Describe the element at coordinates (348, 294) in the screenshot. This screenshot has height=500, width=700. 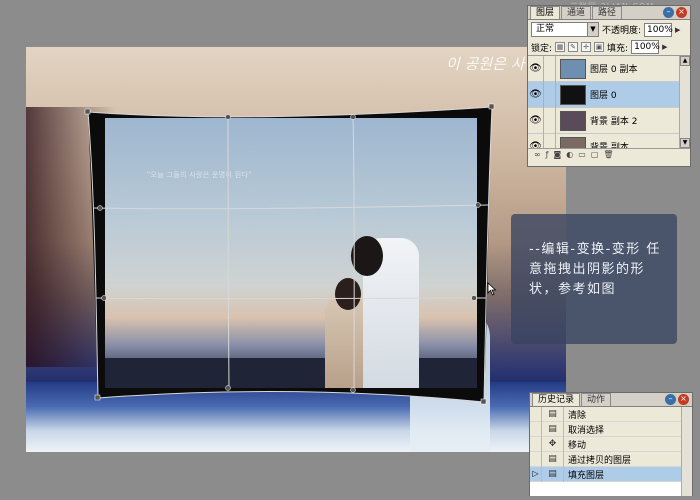
I see `photo-woman-head` at that location.